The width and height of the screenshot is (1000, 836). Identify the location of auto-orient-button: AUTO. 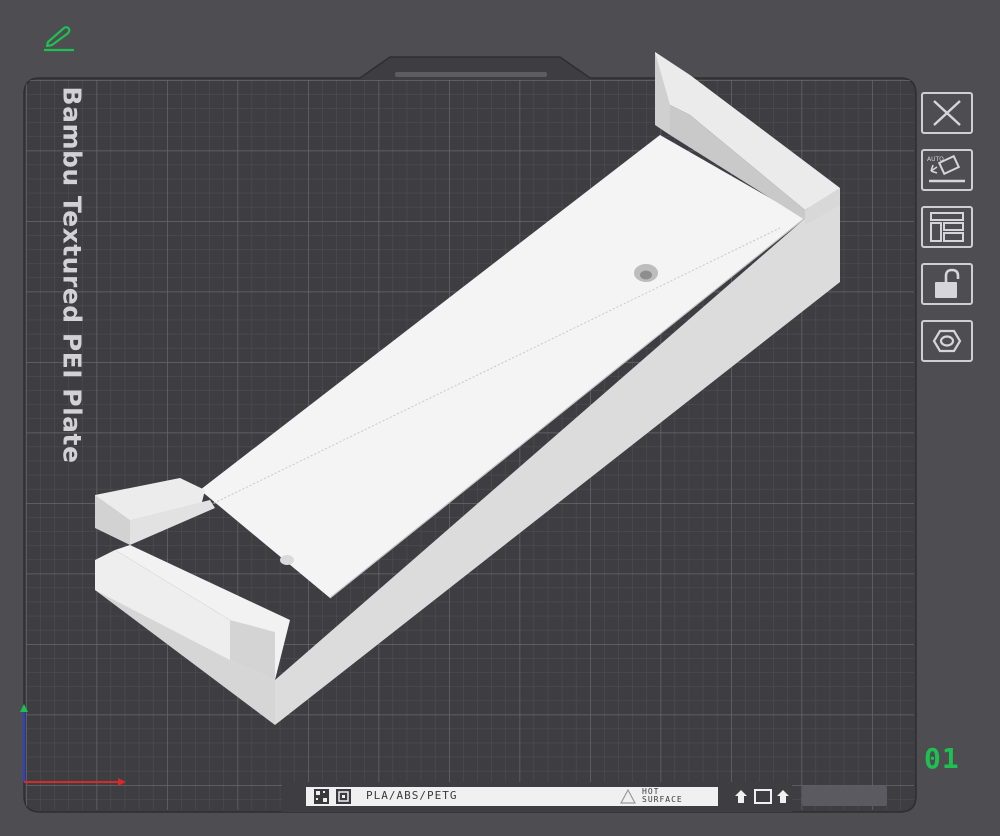
(947, 170).